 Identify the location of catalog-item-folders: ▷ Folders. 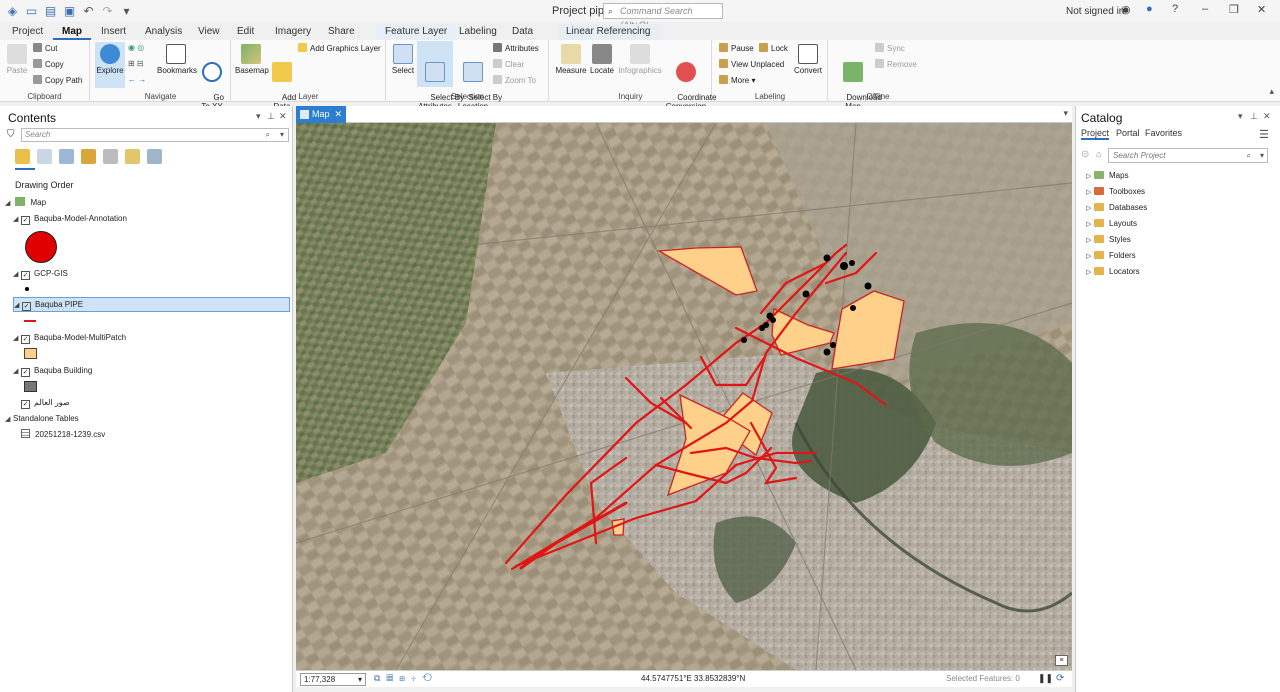
(1111, 256).